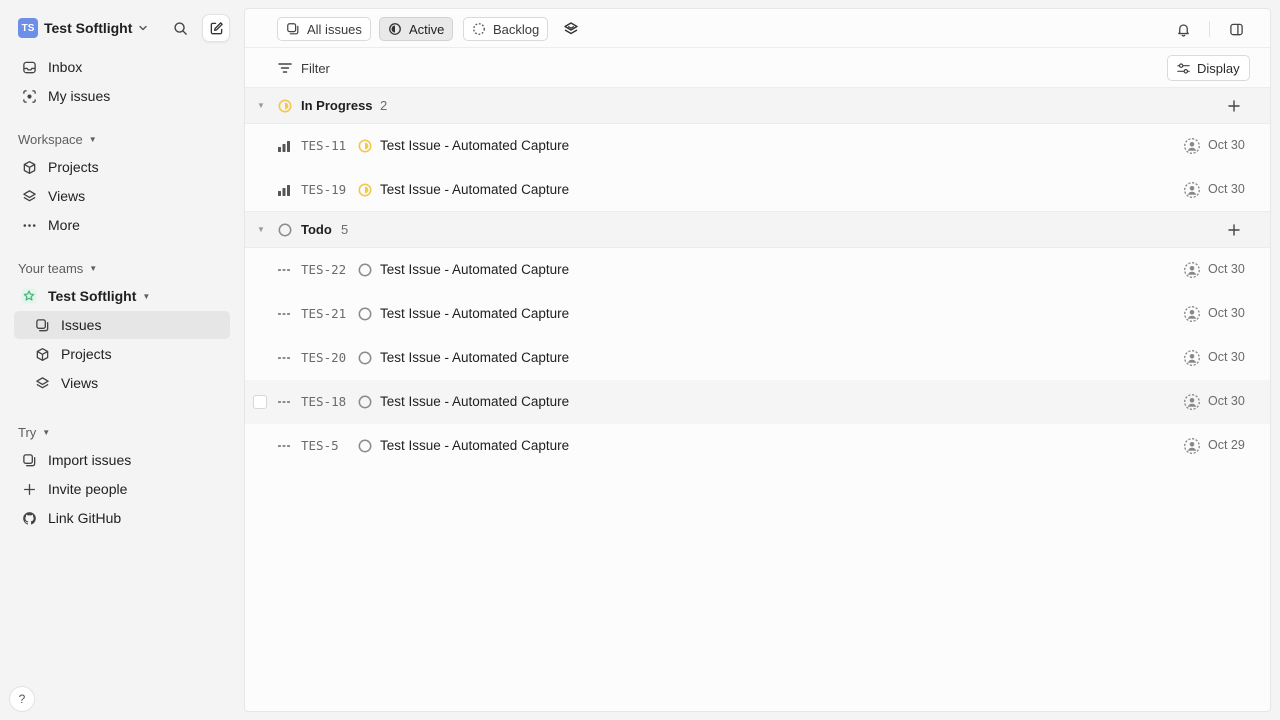 Image resolution: width=1280 pixels, height=720 pixels. I want to click on section-label: Workspace, so click(50, 139).